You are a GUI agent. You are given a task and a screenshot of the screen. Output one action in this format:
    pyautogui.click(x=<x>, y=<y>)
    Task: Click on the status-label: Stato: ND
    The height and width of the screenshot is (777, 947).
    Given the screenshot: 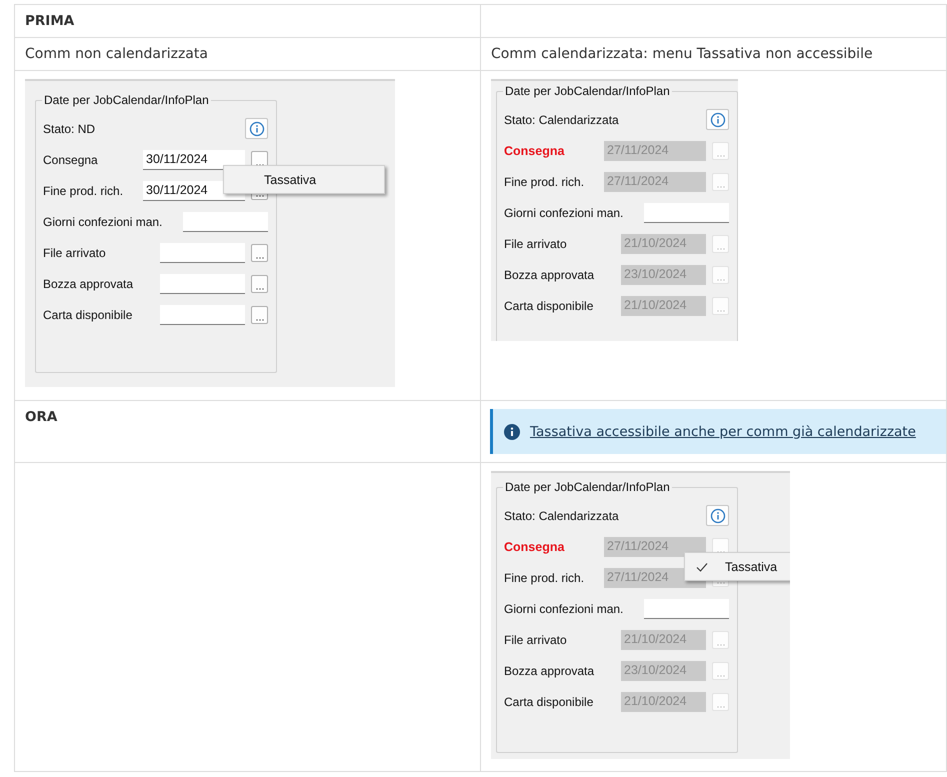 What is the action you would take?
    pyautogui.click(x=69, y=129)
    